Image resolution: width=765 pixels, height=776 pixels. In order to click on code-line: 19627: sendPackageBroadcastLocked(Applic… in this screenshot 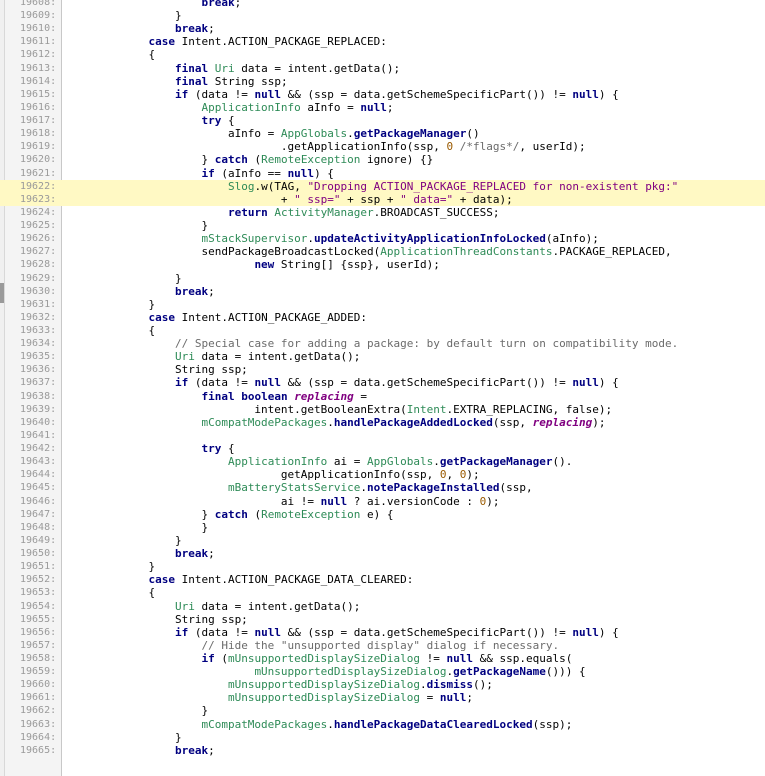, I will do `click(382, 251)`.